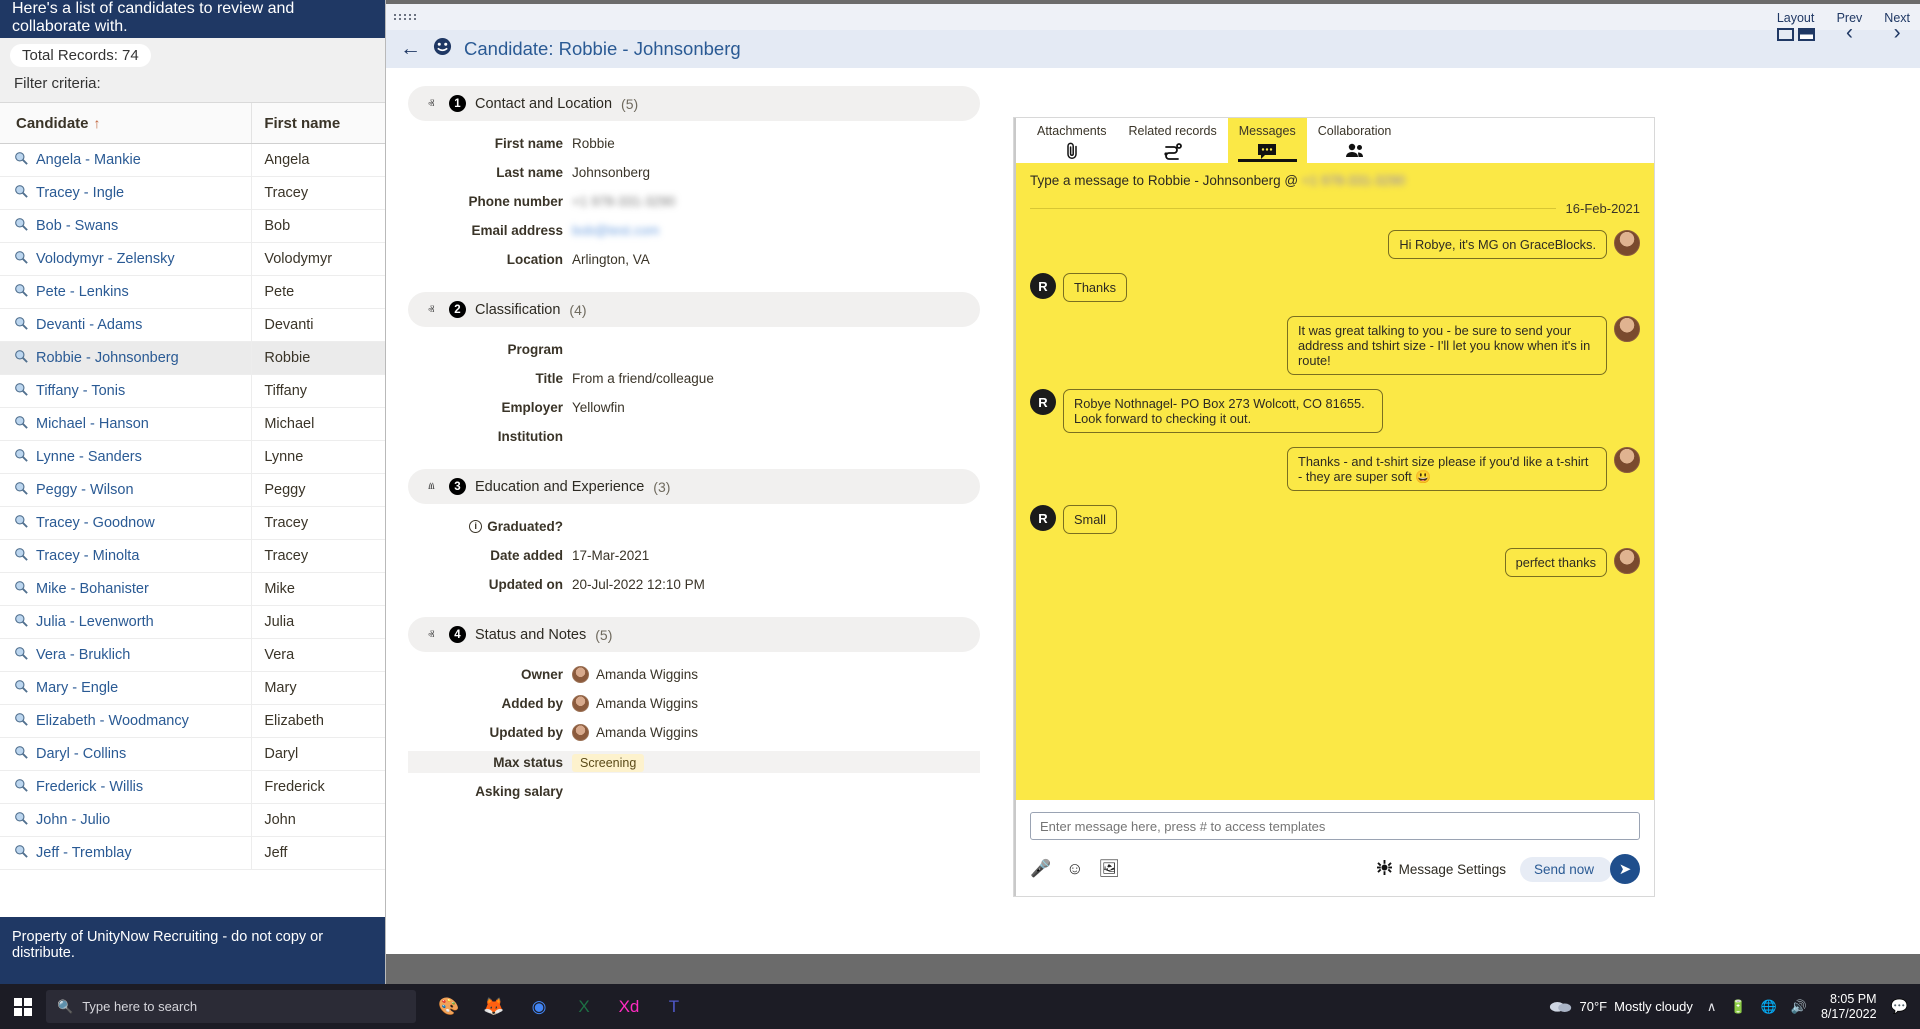  I want to click on chevron-right-icon: ›, so click(1897, 32).